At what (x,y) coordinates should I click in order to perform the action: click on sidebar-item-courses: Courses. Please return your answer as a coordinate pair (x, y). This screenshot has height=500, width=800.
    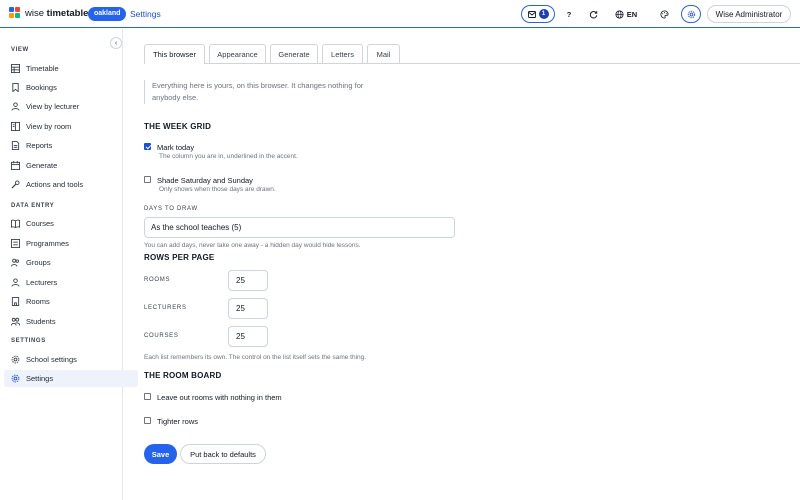
    Looking at the image, I should click on (71, 223).